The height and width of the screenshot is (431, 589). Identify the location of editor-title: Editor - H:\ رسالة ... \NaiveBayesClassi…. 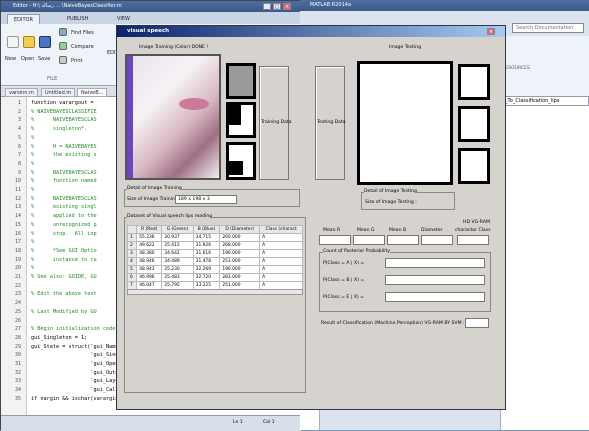
(67, 6).